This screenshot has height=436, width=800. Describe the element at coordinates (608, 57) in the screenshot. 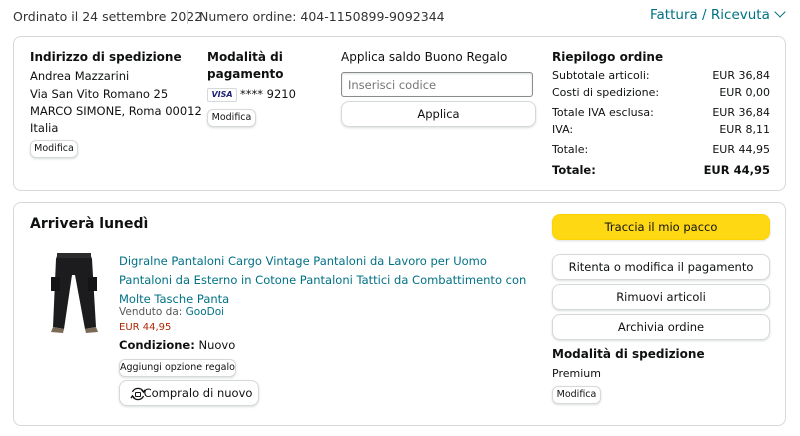

I see `order-summary-heading: Riepilogo ordine` at that location.